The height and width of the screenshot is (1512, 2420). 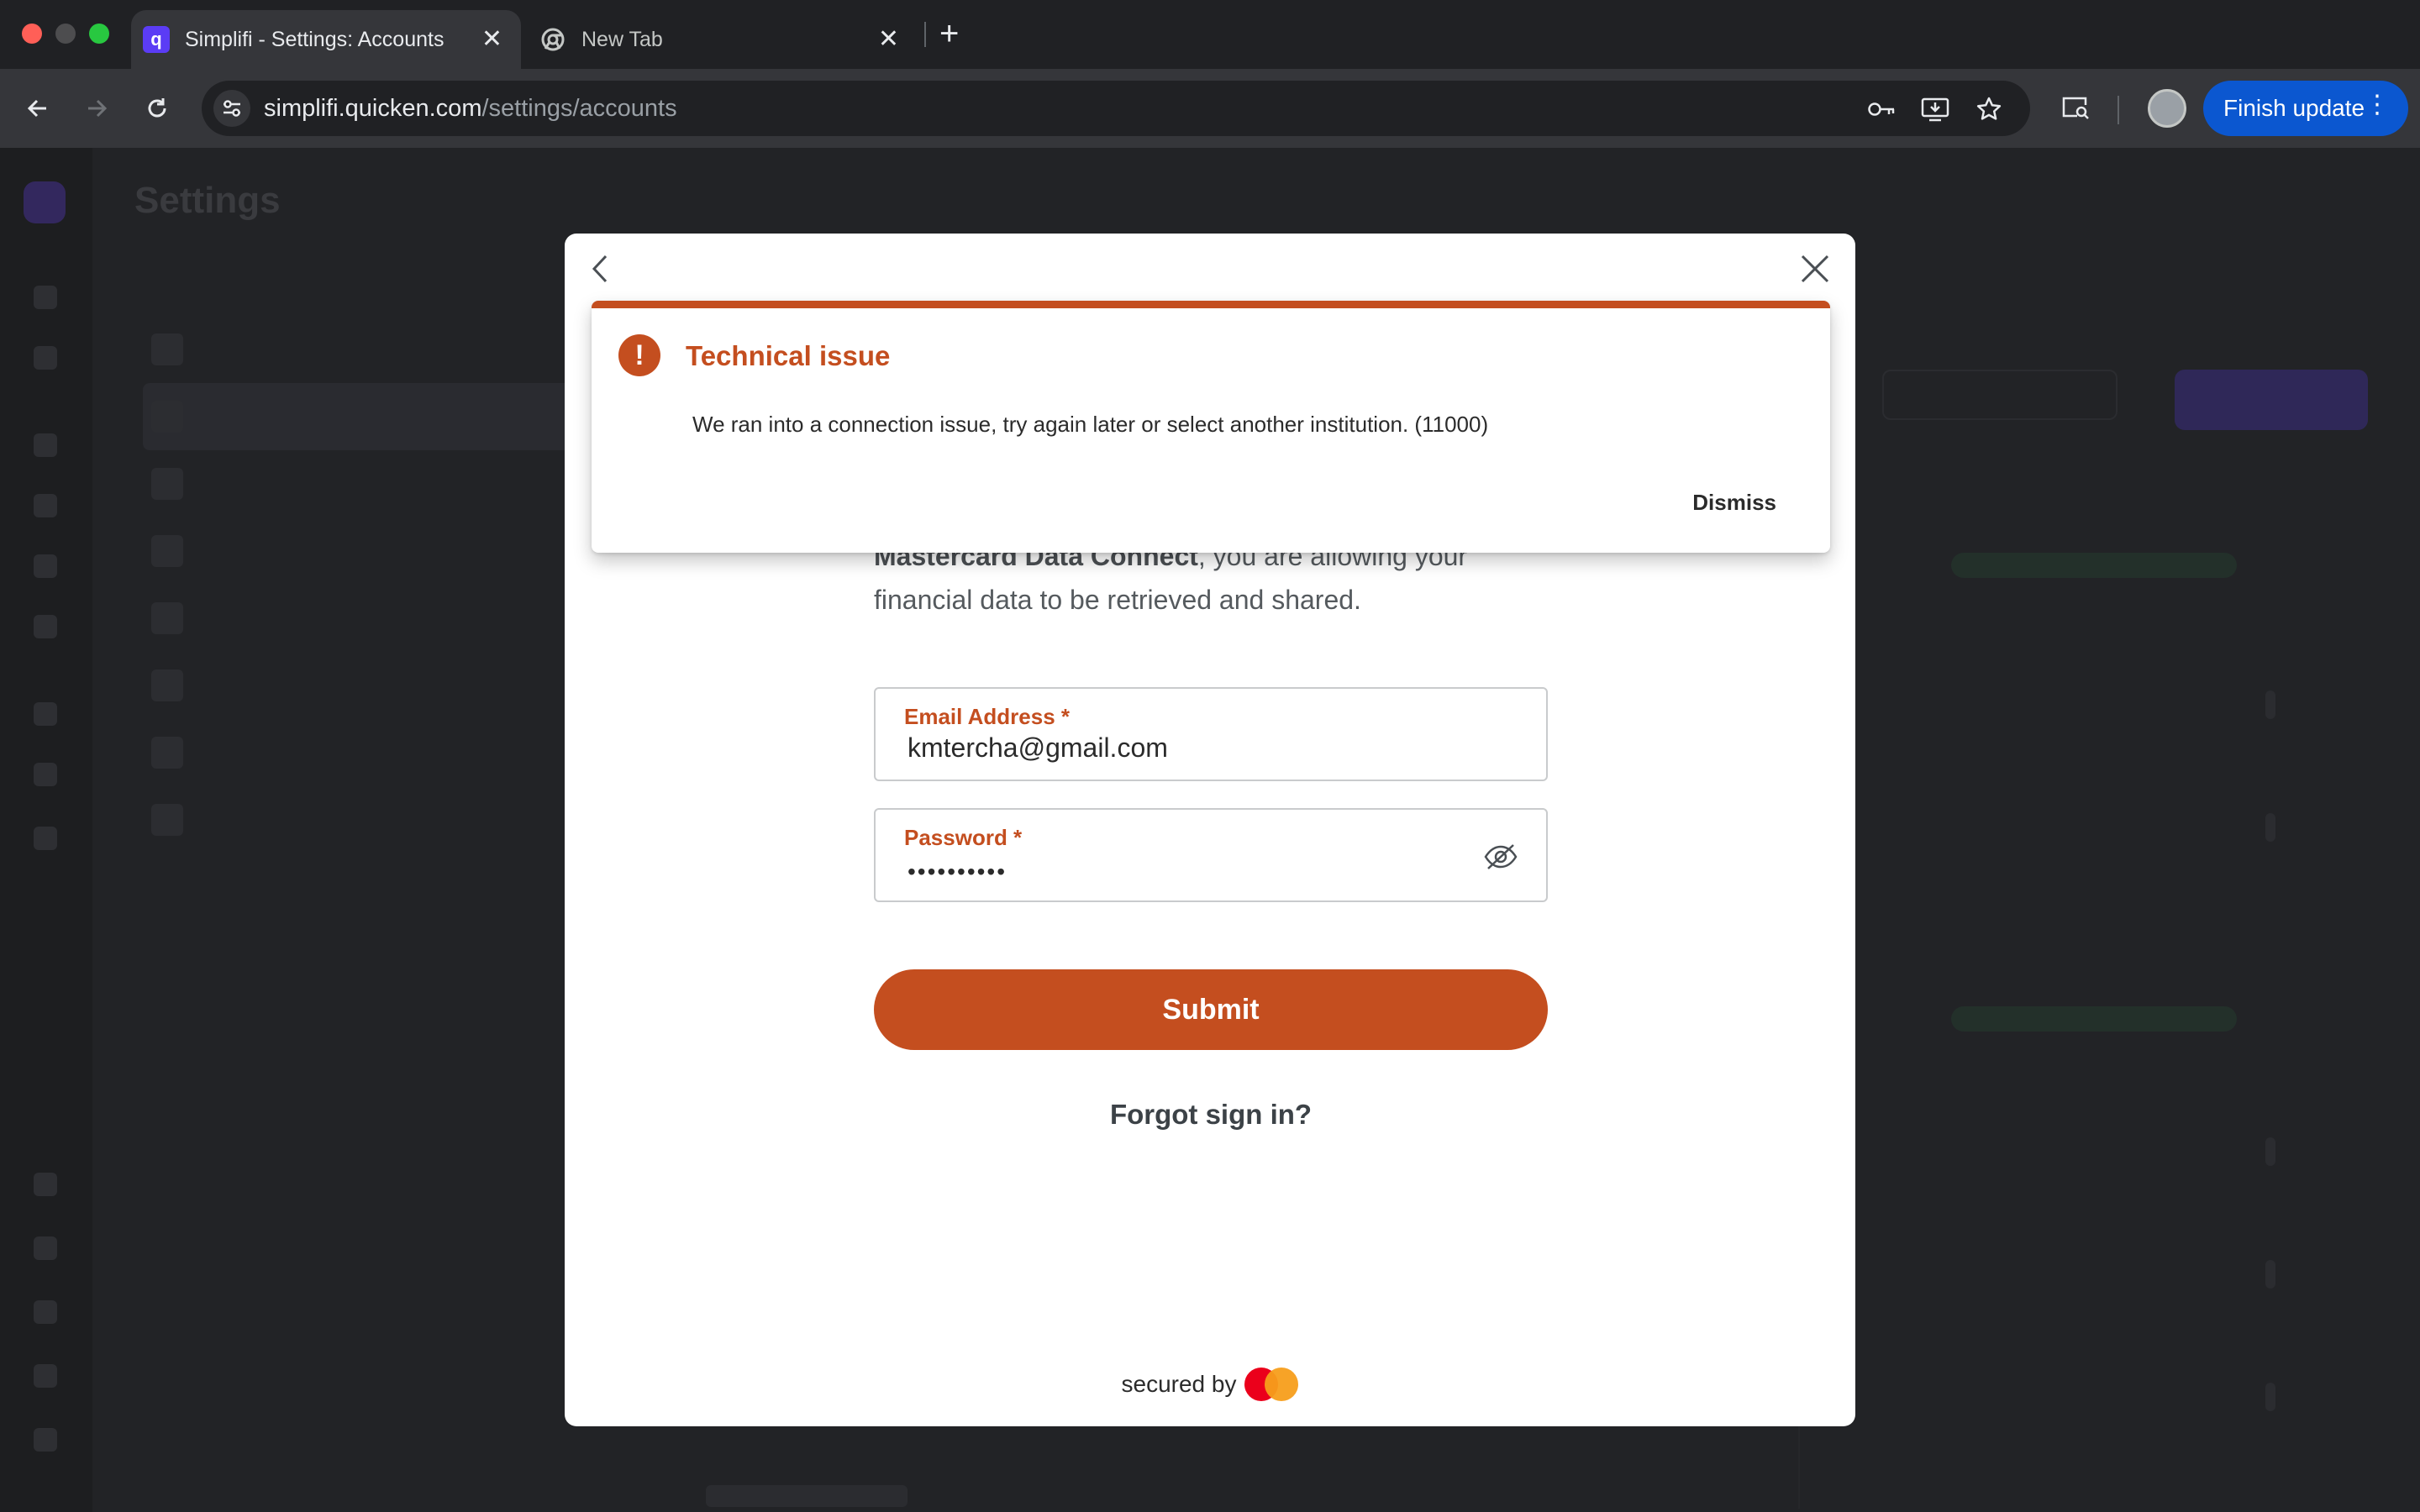 What do you see at coordinates (2118, 110) in the screenshot?
I see `toolbar-divider` at bounding box center [2118, 110].